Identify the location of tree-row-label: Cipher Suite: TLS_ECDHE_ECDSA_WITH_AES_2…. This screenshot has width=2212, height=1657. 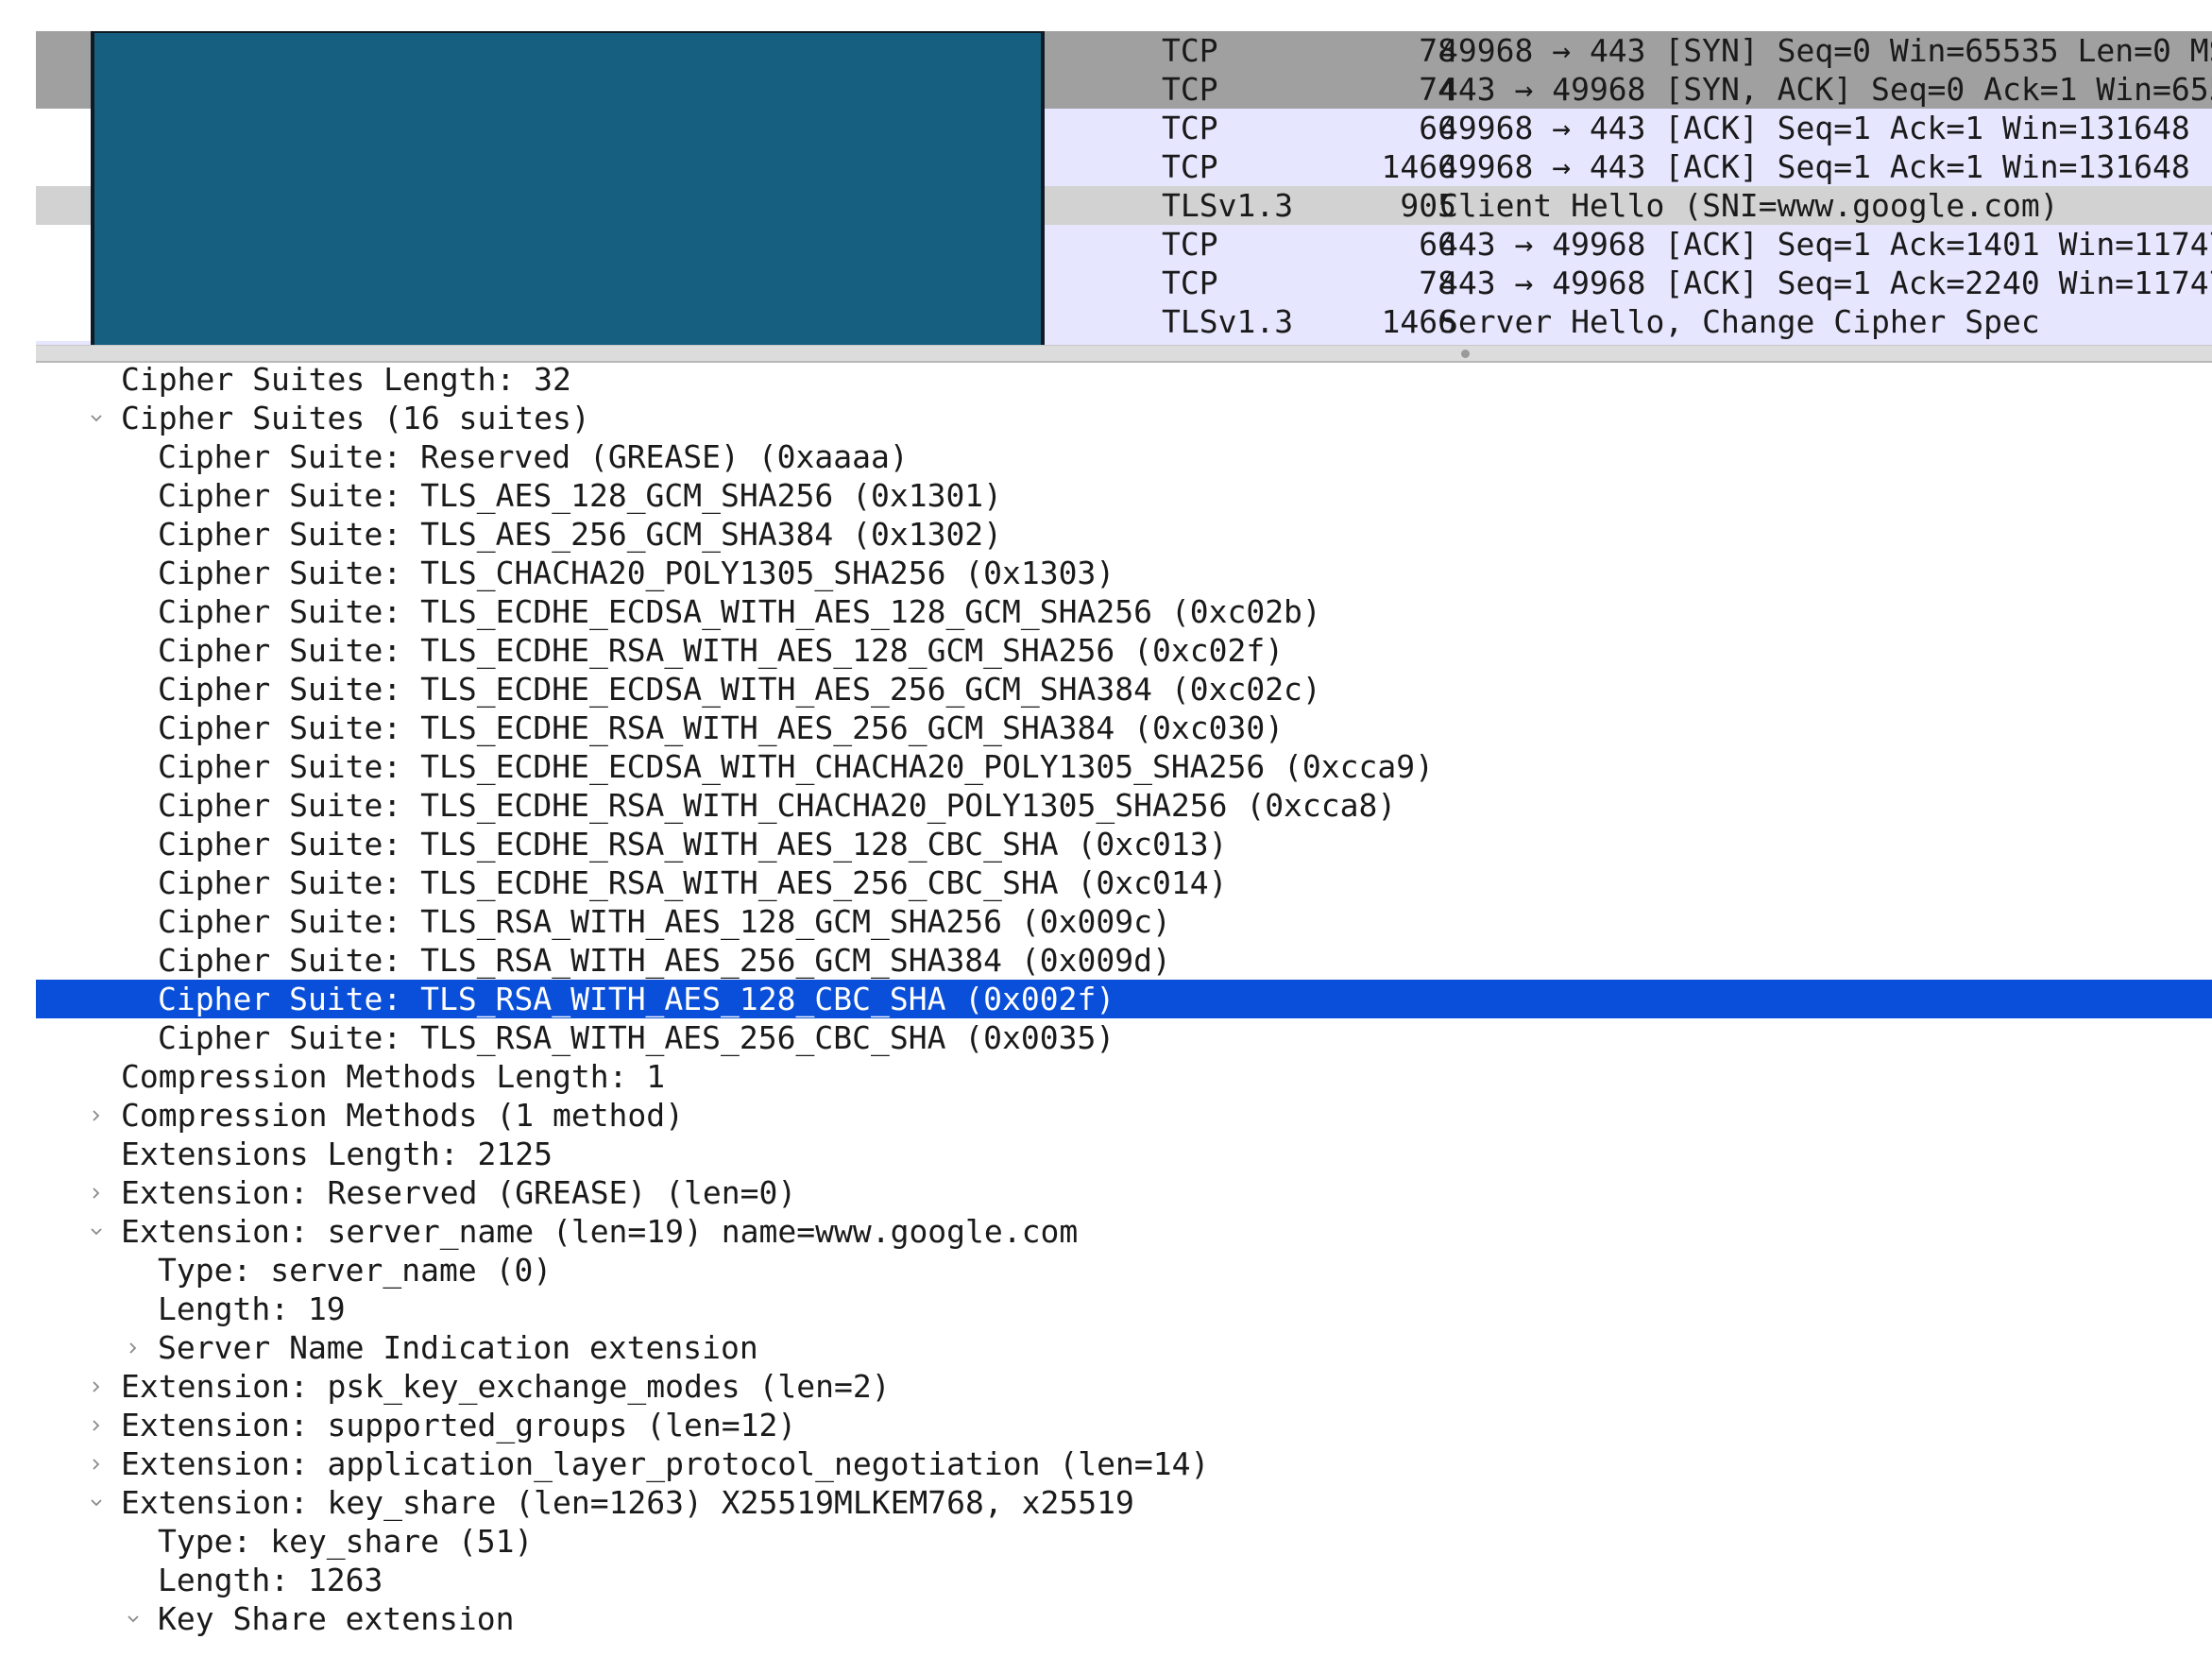
(739, 689).